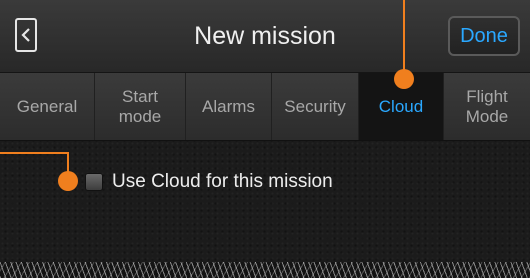 This screenshot has height=278, width=530. Describe the element at coordinates (487, 106) in the screenshot. I see `tab-flight-mode: Flight Mode` at that location.